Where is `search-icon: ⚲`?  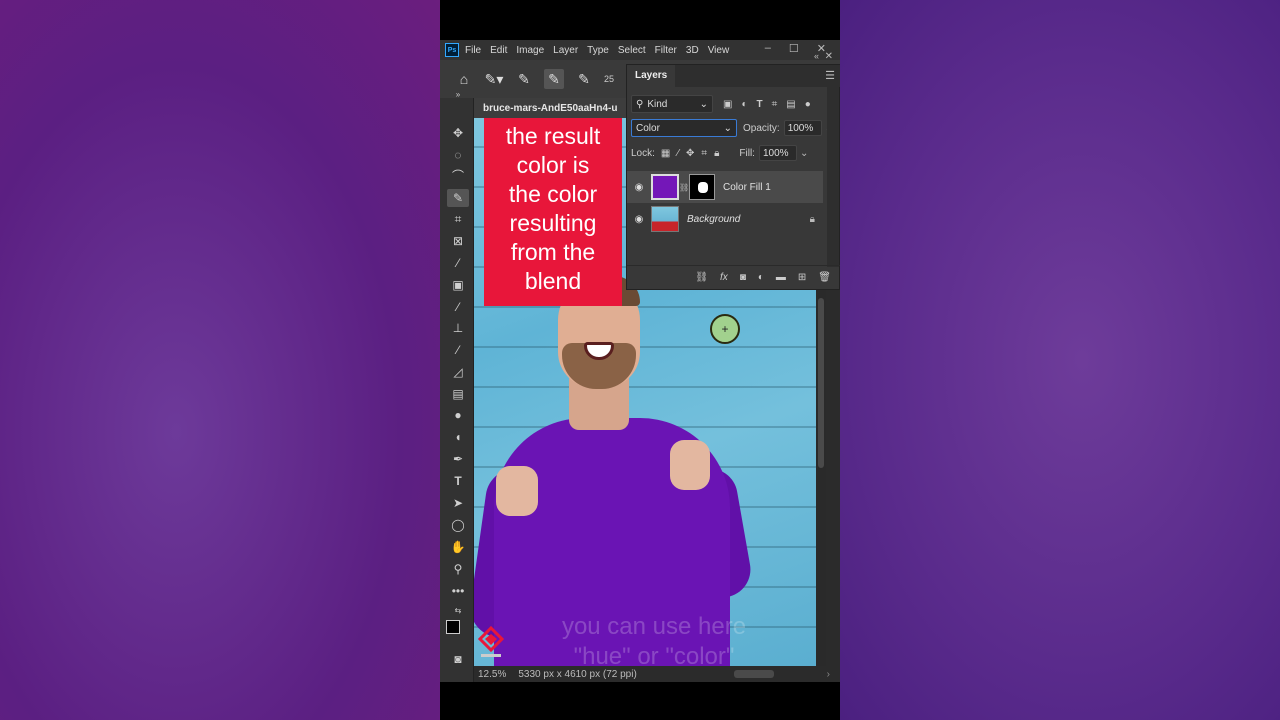
search-icon: ⚲ is located at coordinates (640, 104).